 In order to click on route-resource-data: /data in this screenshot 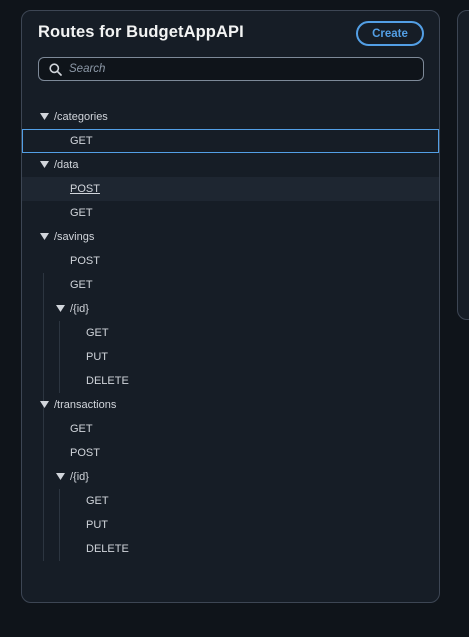, I will do `click(230, 165)`.